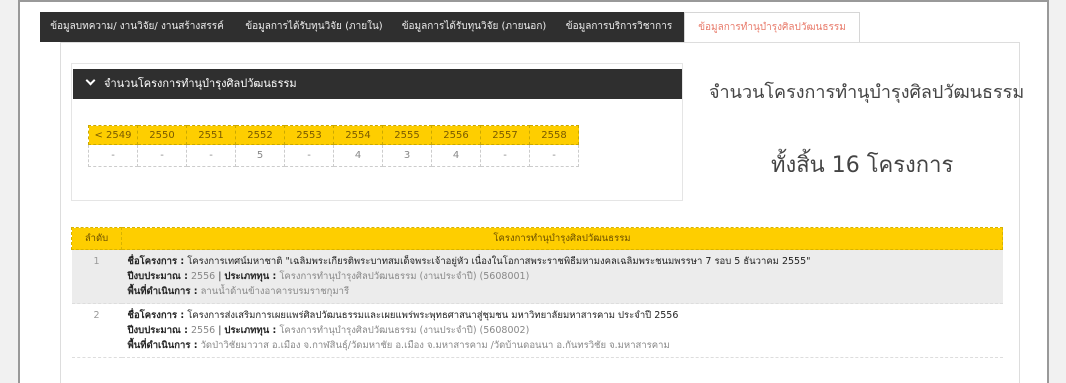 This screenshot has height=383, width=1066. Describe the element at coordinates (862, 165) in the screenshot. I see `summary-total: ทั้งสิ้น 16 โครงการ` at that location.